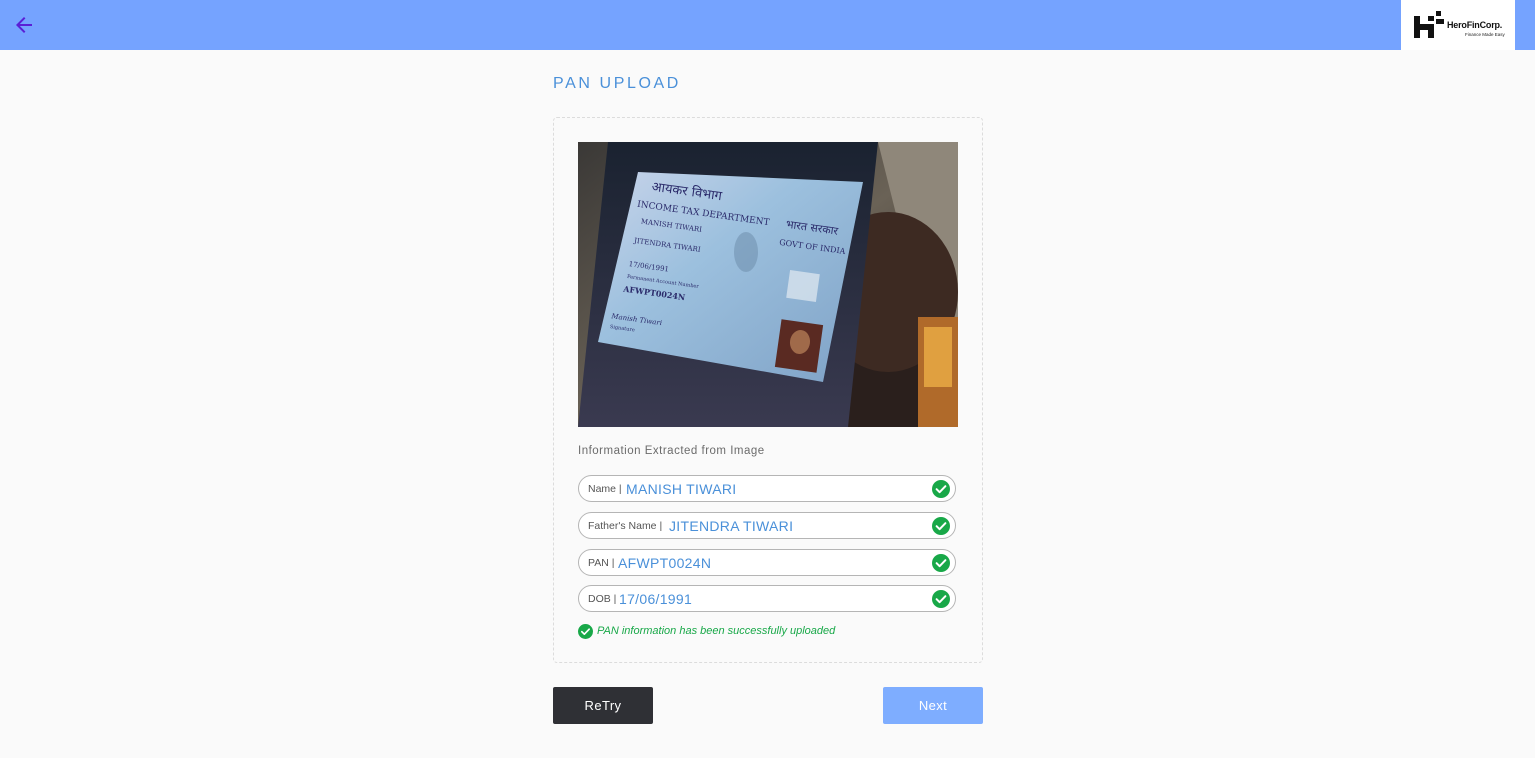 Image resolution: width=1535 pixels, height=758 pixels. I want to click on dob-label: DOB |, so click(602, 599).